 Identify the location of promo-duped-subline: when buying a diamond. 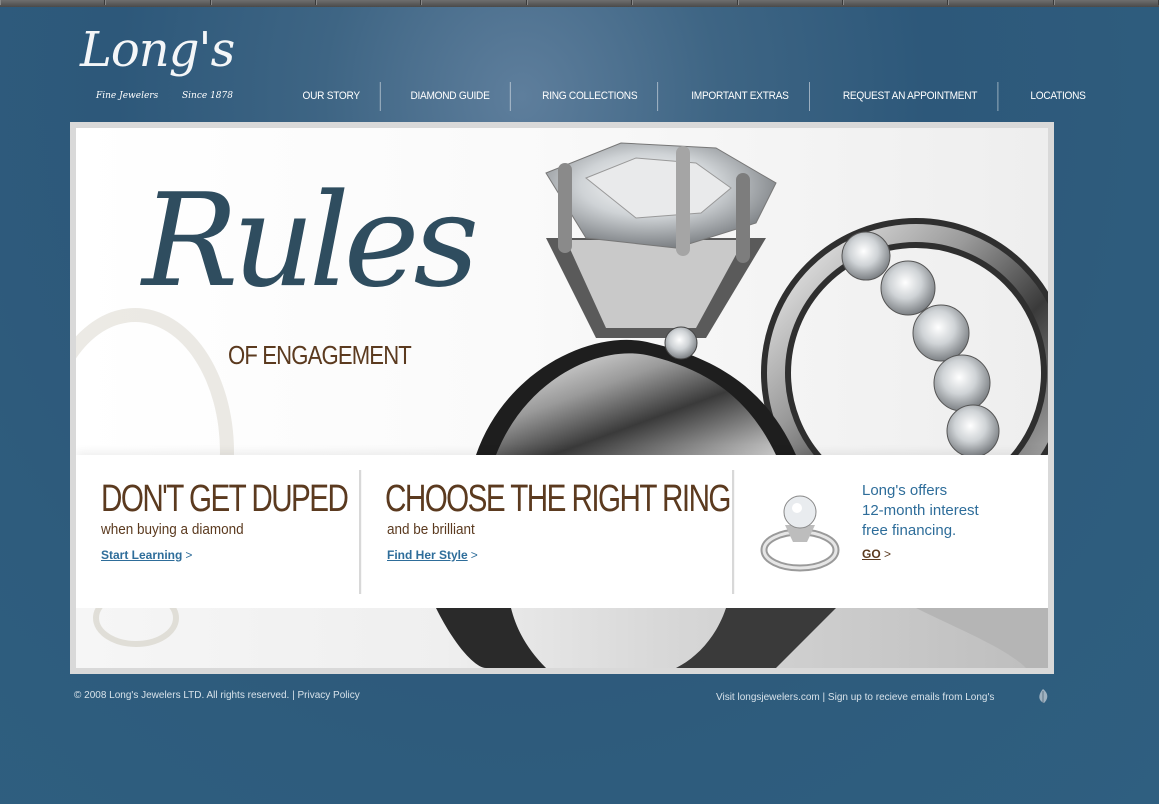
(172, 529).